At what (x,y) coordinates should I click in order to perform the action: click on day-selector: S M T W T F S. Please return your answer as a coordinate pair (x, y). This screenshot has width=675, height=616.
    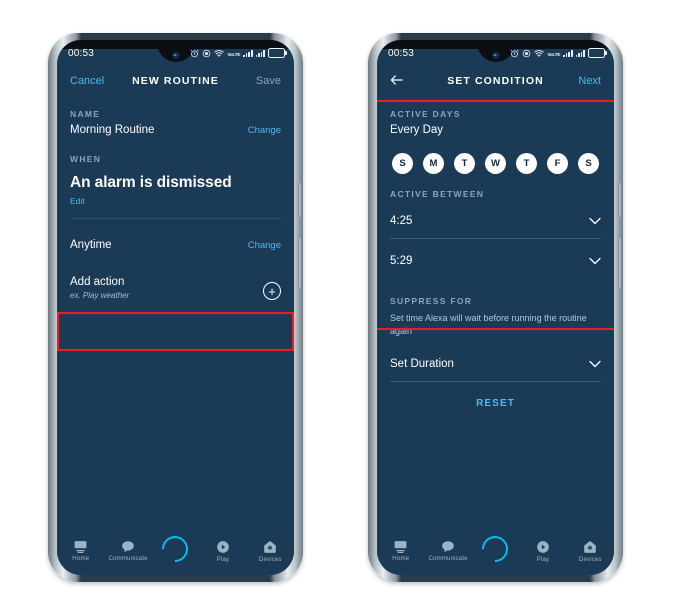
    Looking at the image, I should click on (495, 163).